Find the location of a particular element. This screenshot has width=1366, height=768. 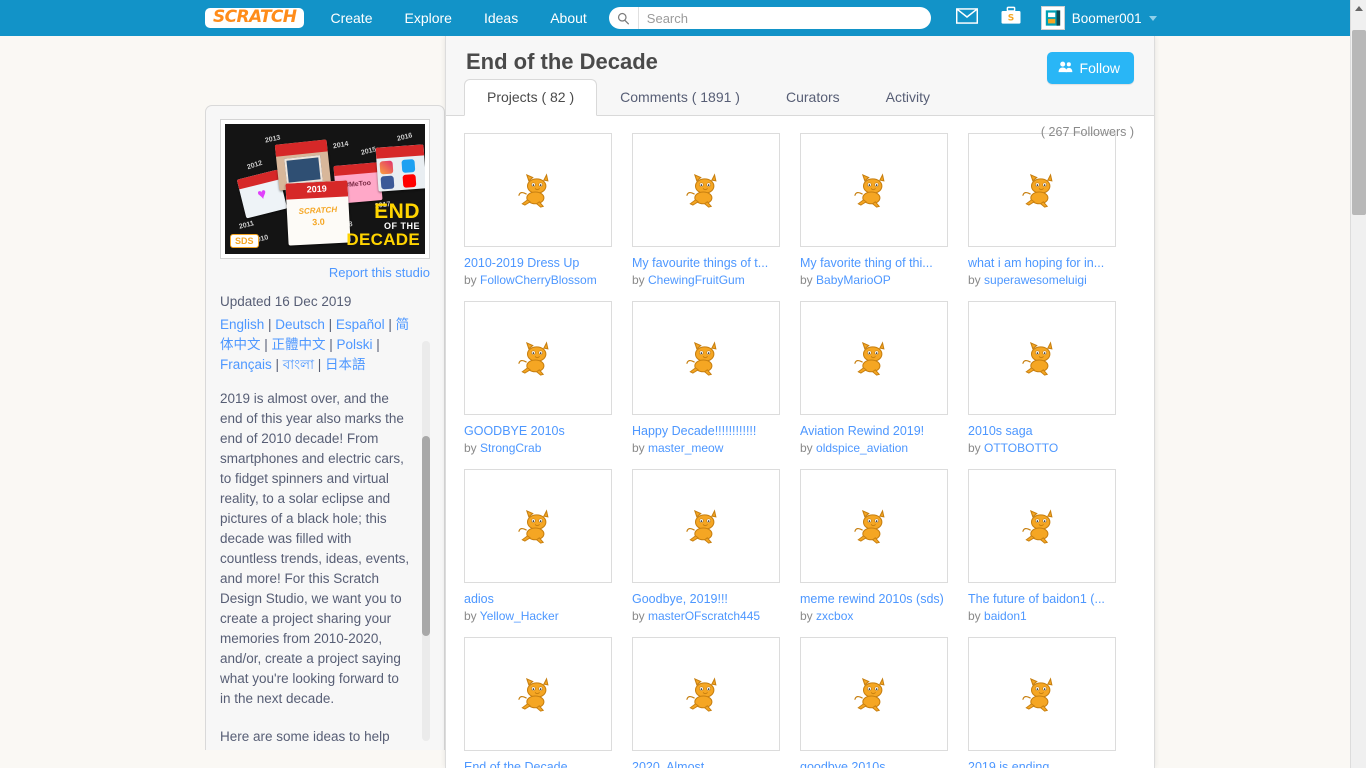

tab-curators: Curators is located at coordinates (813, 97).